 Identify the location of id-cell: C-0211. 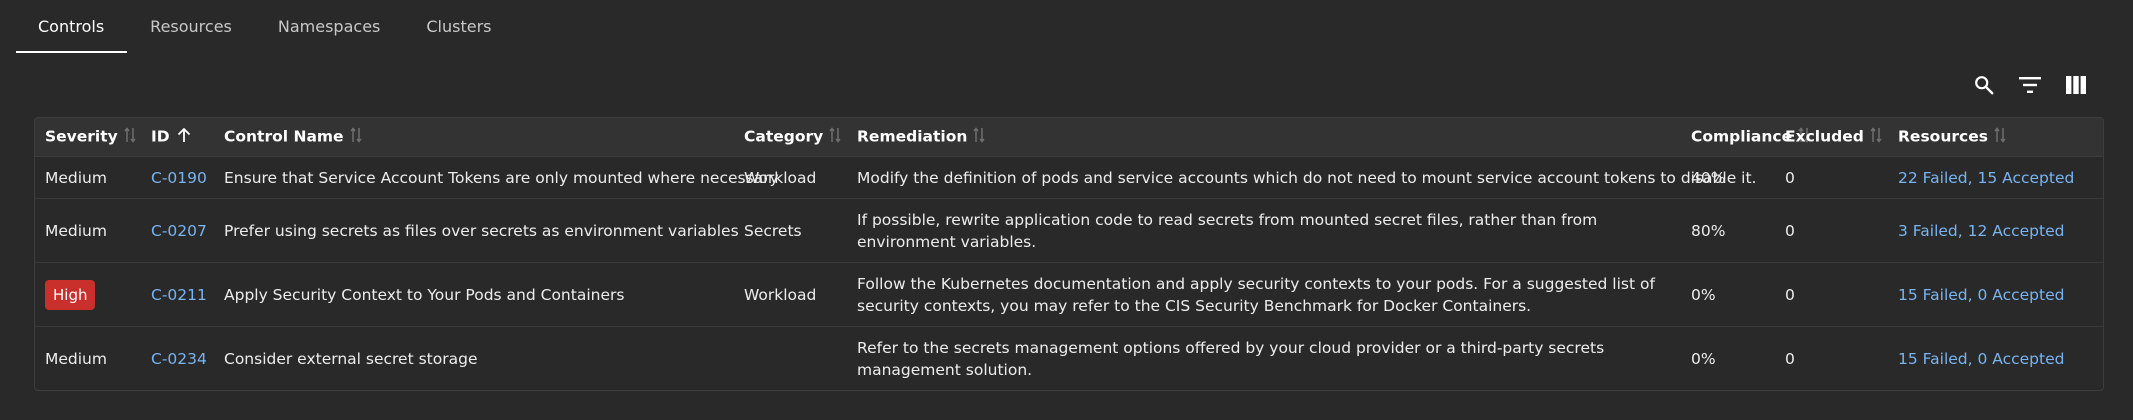
(177, 294).